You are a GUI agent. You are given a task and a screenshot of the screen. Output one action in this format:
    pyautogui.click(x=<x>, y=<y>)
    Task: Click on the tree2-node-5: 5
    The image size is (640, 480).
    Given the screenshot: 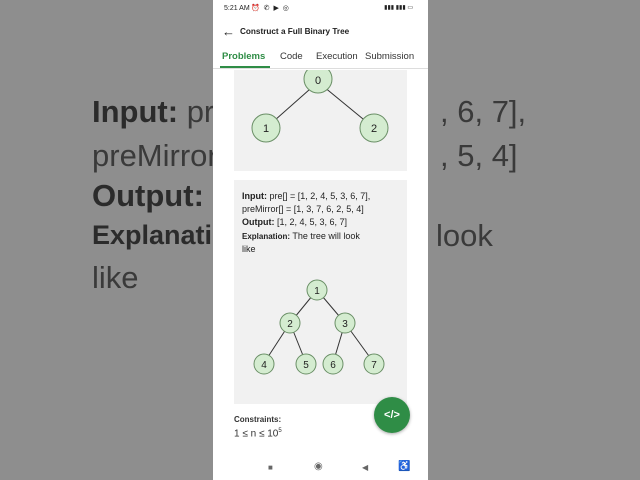 What is the action you would take?
    pyautogui.click(x=306, y=364)
    